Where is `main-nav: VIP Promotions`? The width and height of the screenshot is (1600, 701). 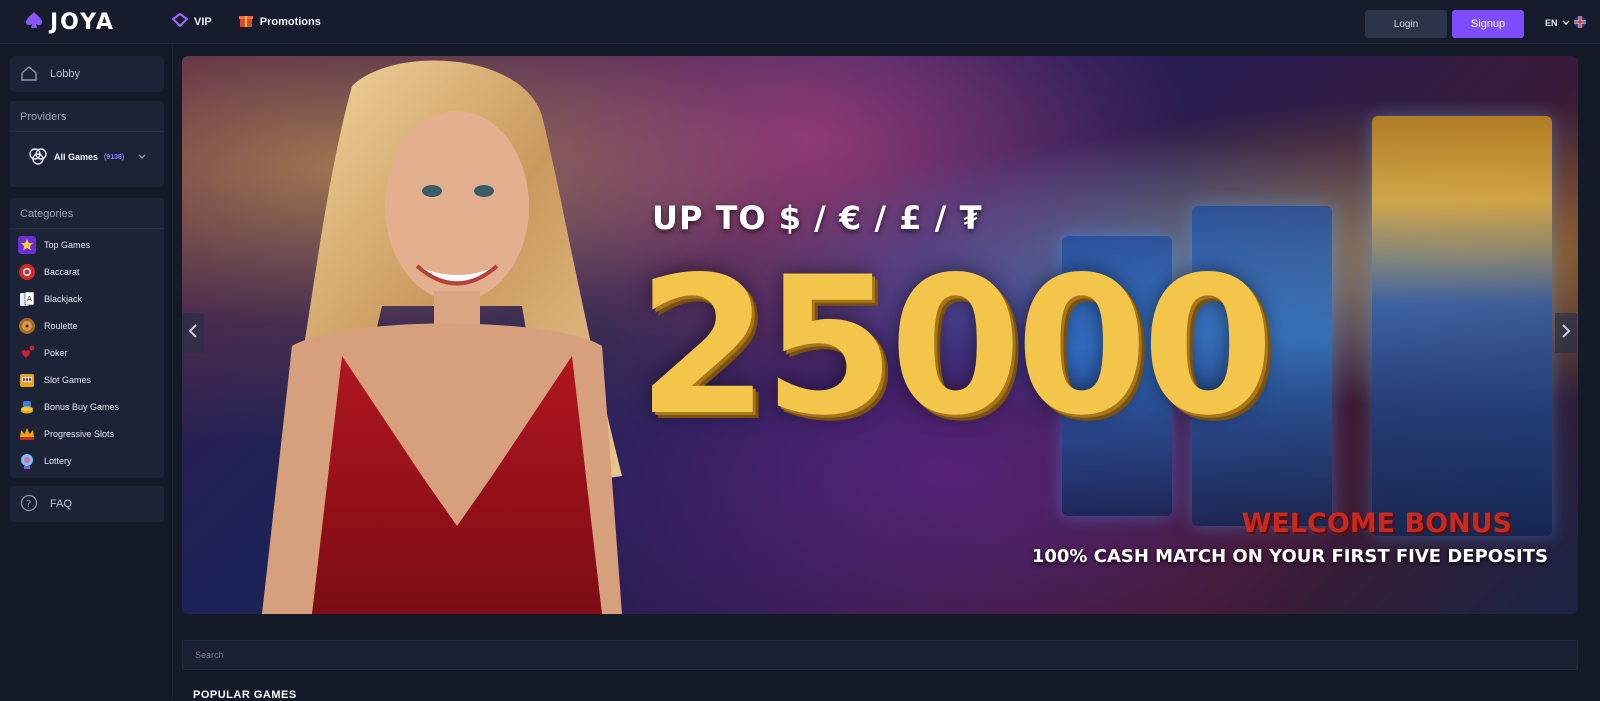
main-nav: VIP Promotions is located at coordinates (246, 21).